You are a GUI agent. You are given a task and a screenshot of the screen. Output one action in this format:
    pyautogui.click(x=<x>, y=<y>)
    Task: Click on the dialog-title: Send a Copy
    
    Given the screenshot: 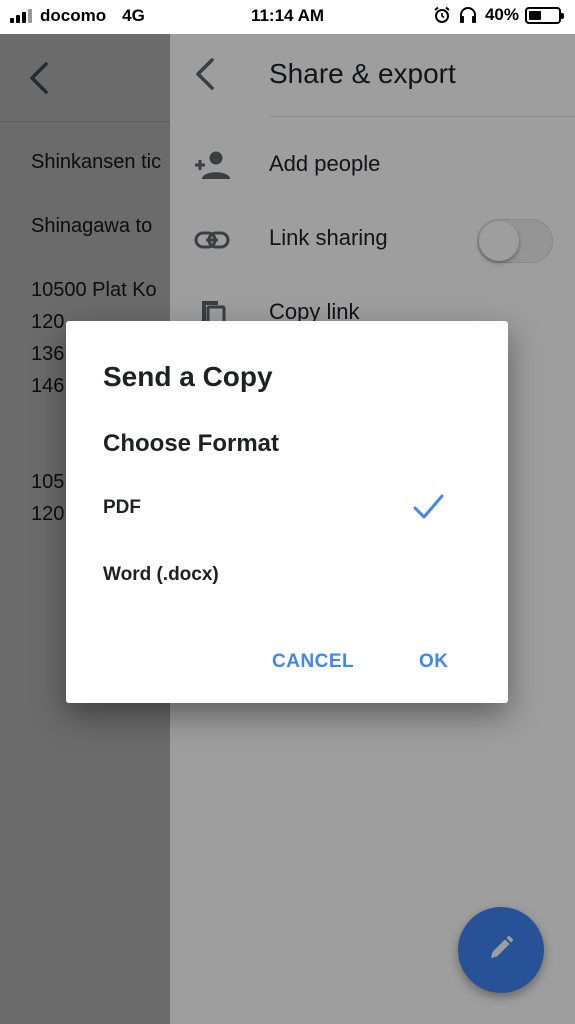 What is the action you would take?
    pyautogui.click(x=188, y=376)
    